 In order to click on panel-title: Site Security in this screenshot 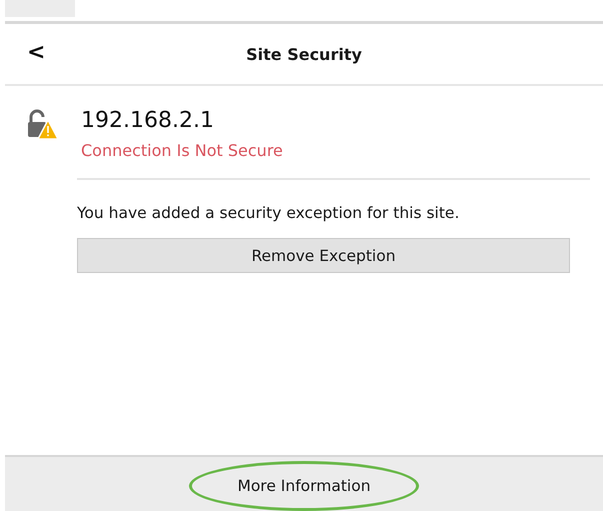, I will do `click(304, 54)`.